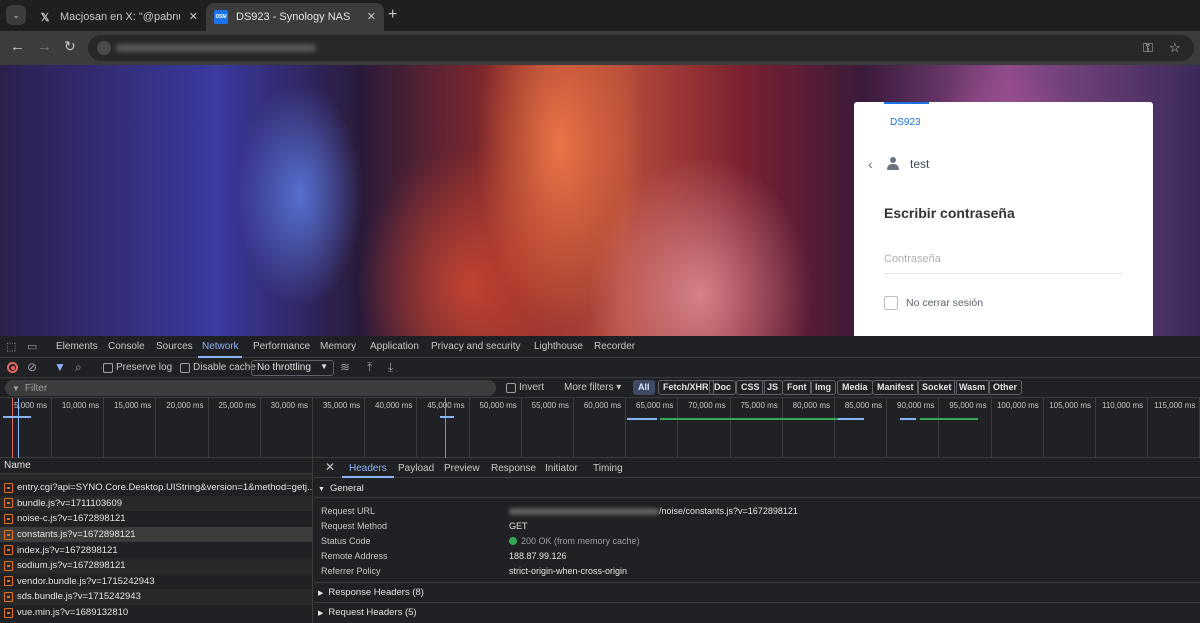 Image resolution: width=1200 pixels, height=623 pixels. I want to click on import-har-icon: ⤒, so click(369, 367).